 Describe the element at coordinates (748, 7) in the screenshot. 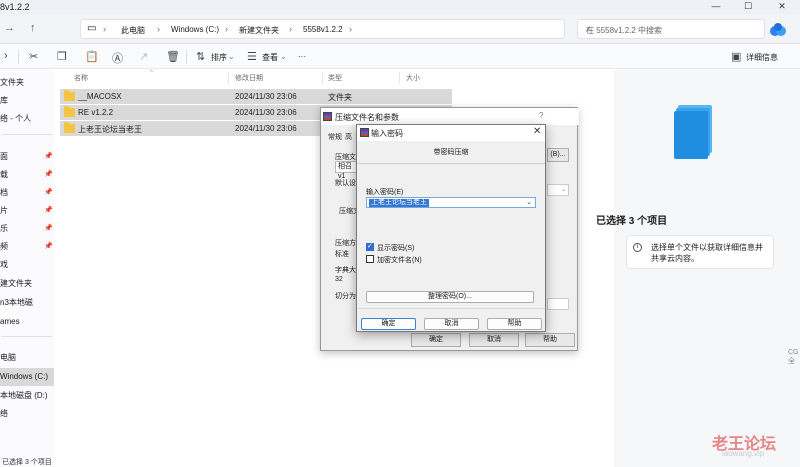

I see `maximize-button: ☐` at that location.